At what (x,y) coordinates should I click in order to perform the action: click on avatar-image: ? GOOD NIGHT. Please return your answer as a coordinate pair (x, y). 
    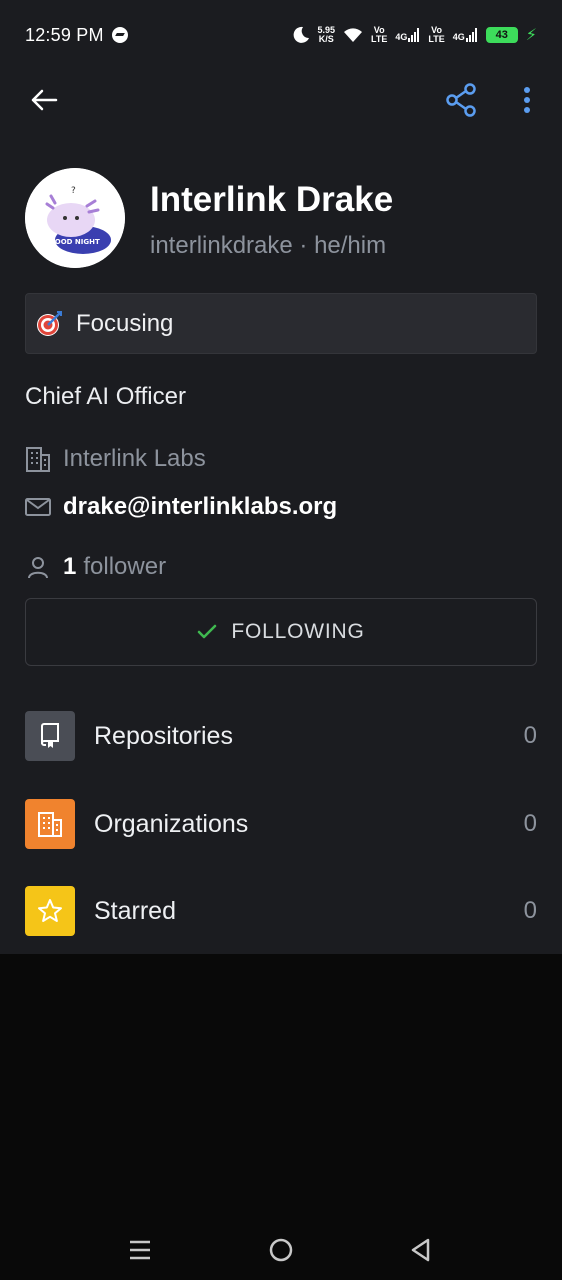
    Looking at the image, I should click on (75, 218).